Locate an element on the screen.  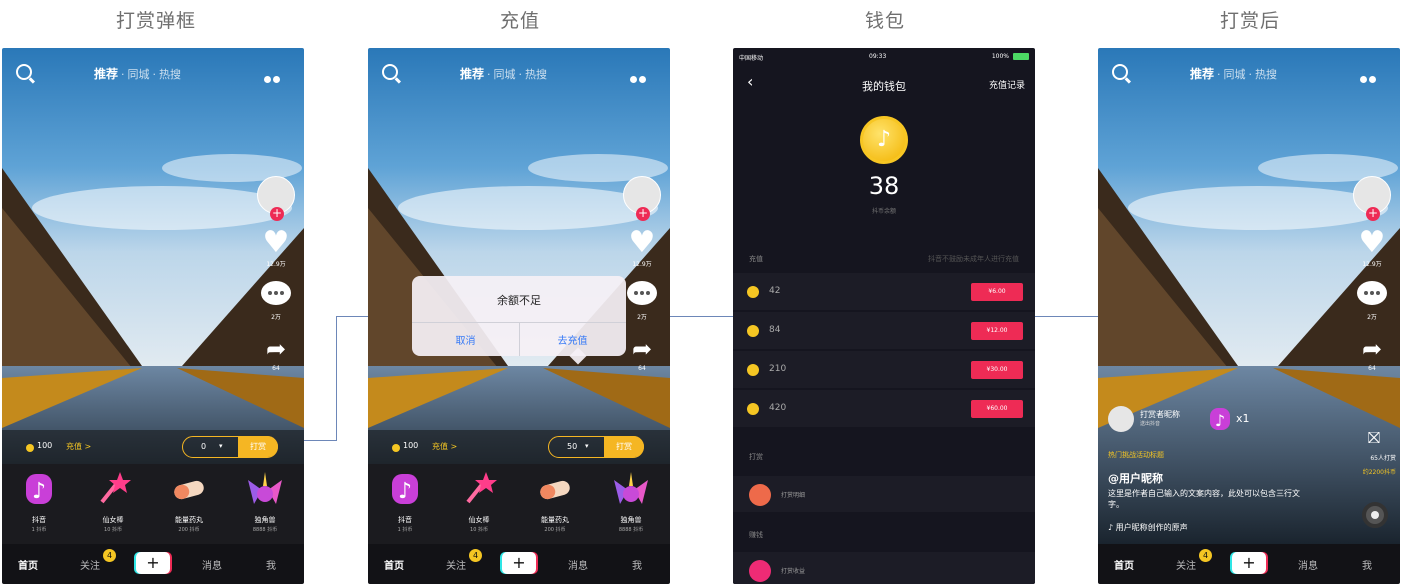
tip-rank-label: 65人打赏 is located at coordinates (1383, 457).